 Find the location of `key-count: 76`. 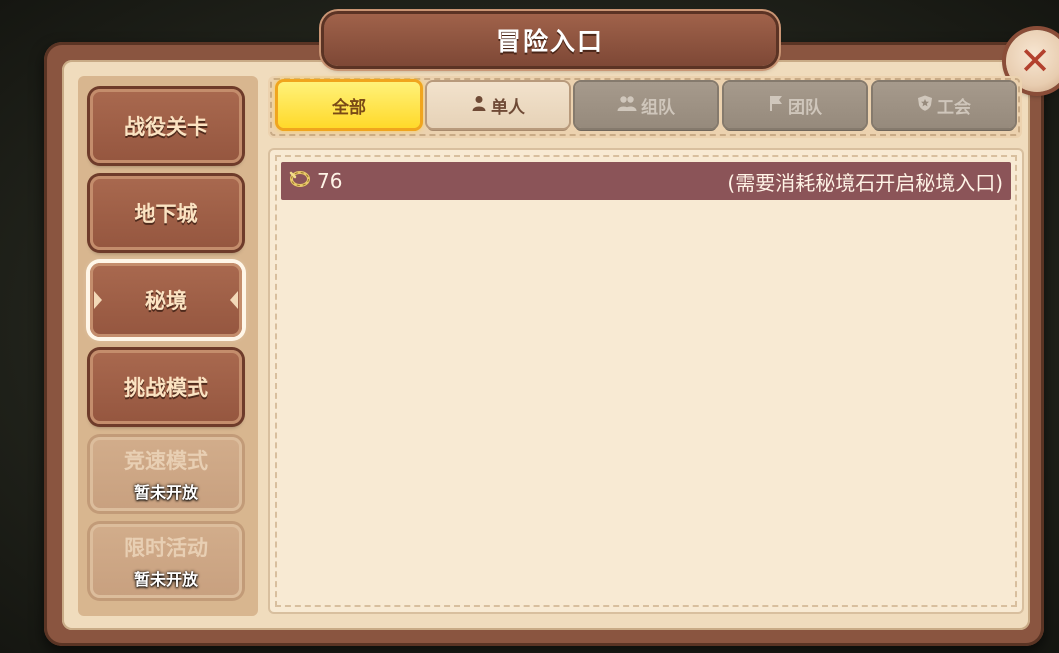

key-count: 76 is located at coordinates (330, 181).